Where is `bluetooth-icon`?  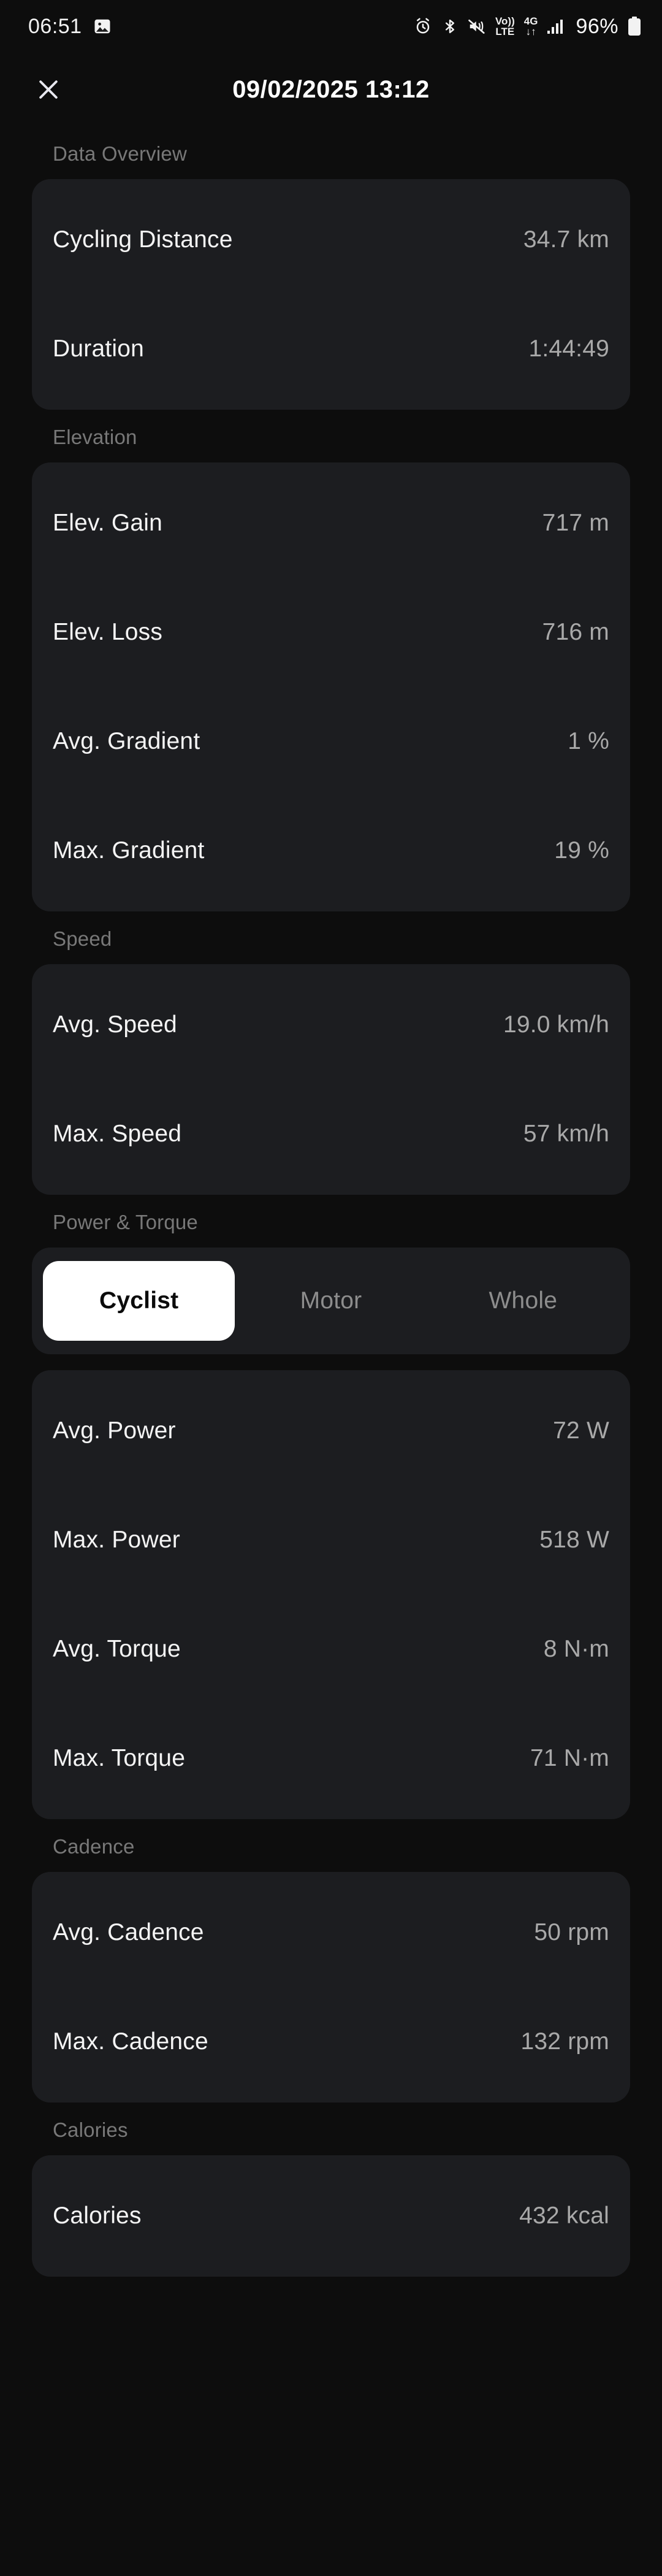
bluetooth-icon is located at coordinates (449, 26).